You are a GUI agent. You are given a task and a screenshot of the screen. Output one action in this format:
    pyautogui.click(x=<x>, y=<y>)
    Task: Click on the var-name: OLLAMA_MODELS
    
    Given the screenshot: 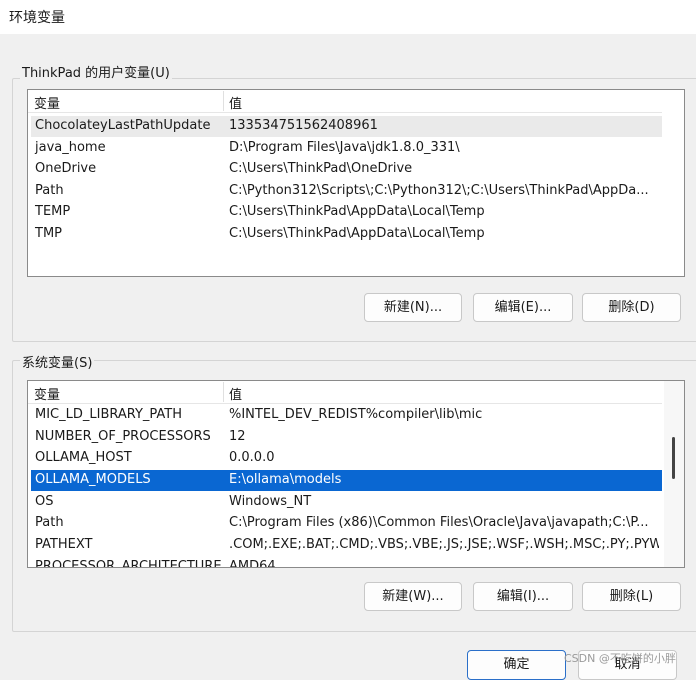 What is the action you would take?
    pyautogui.click(x=93, y=479)
    